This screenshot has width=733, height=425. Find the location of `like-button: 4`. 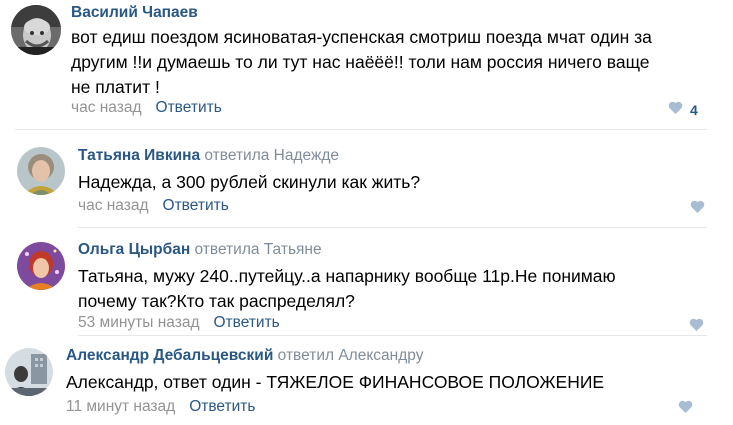

like-button: 4 is located at coordinates (683, 110).